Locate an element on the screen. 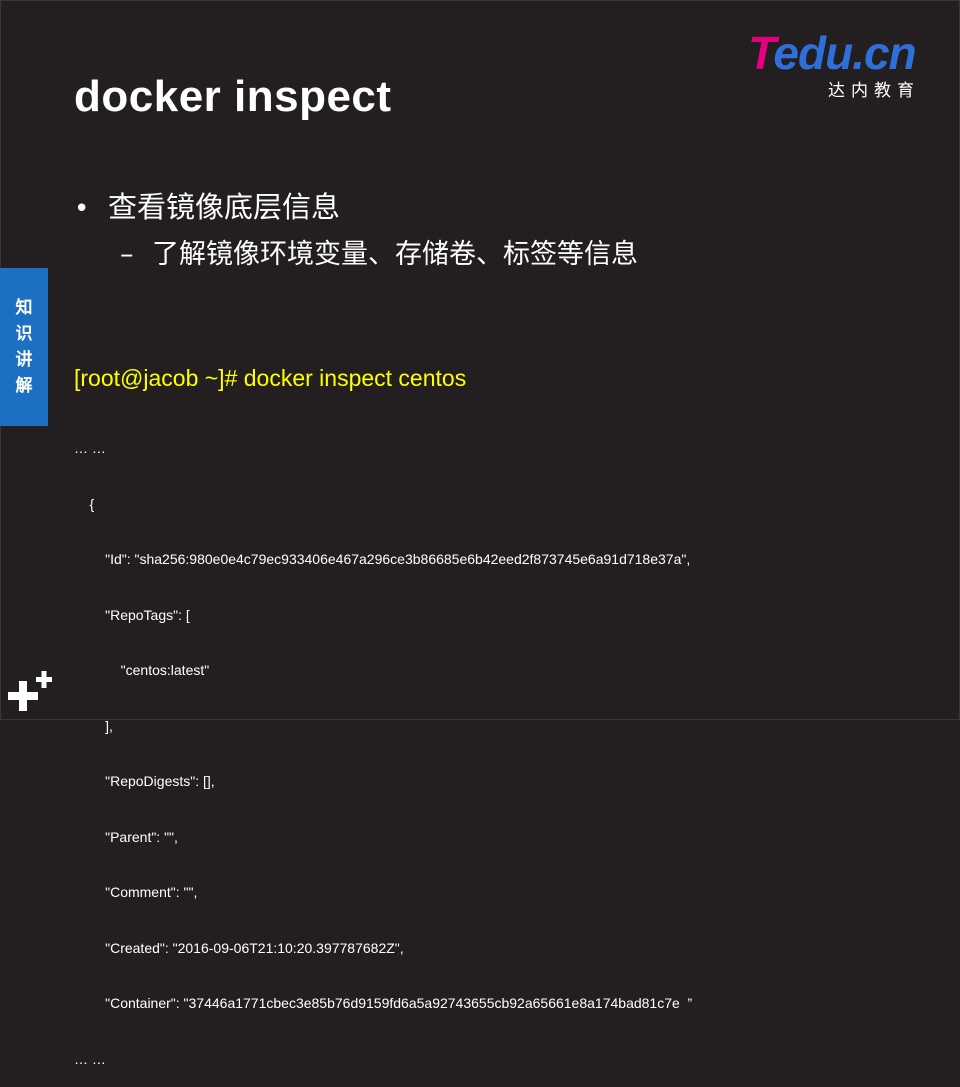 The width and height of the screenshot is (960, 1087). section-tab-char: 识 is located at coordinates (24, 334).